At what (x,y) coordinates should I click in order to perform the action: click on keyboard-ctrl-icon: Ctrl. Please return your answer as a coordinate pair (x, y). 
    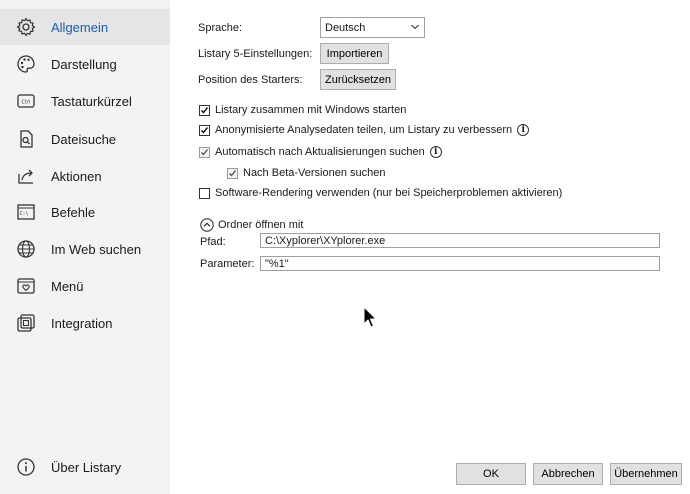
    Looking at the image, I should click on (26, 101).